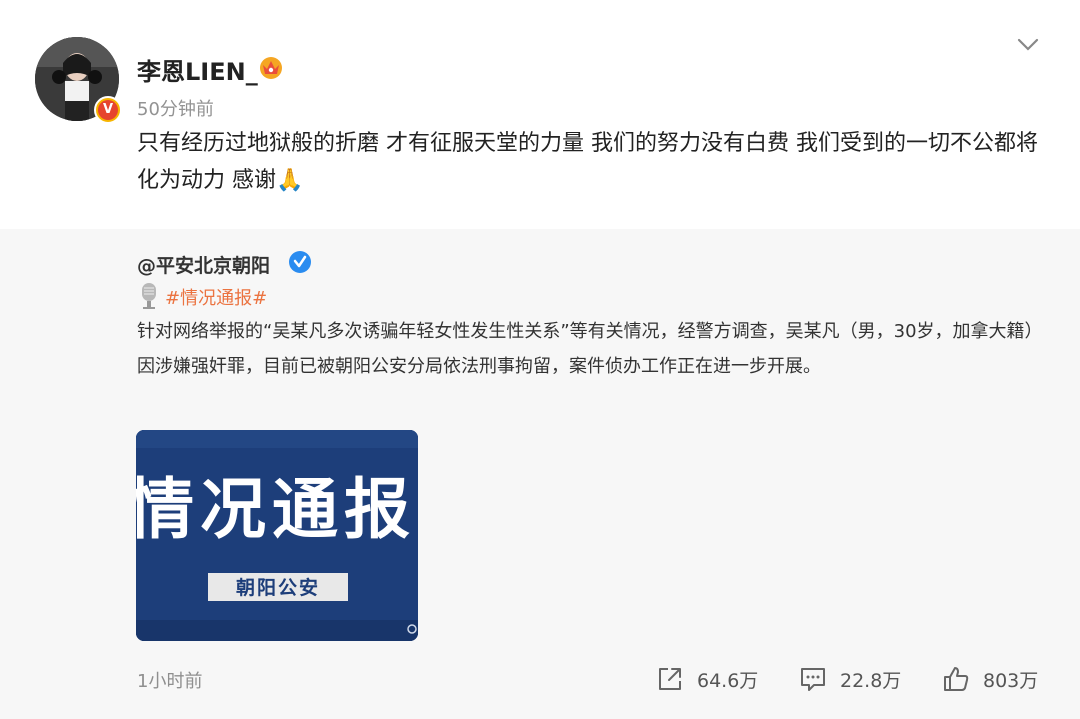  Describe the element at coordinates (813, 679) in the screenshot. I see `comment-icon` at that location.